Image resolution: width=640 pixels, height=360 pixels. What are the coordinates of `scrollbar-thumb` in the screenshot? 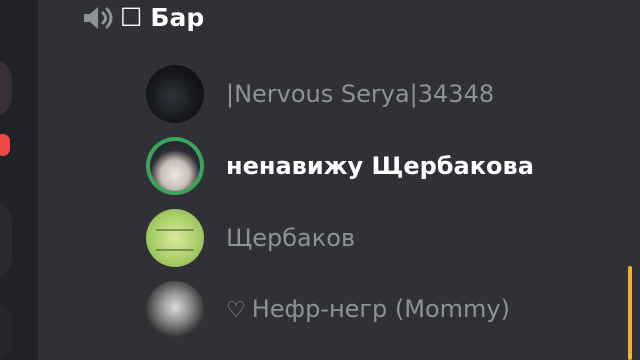 It's located at (630, 313).